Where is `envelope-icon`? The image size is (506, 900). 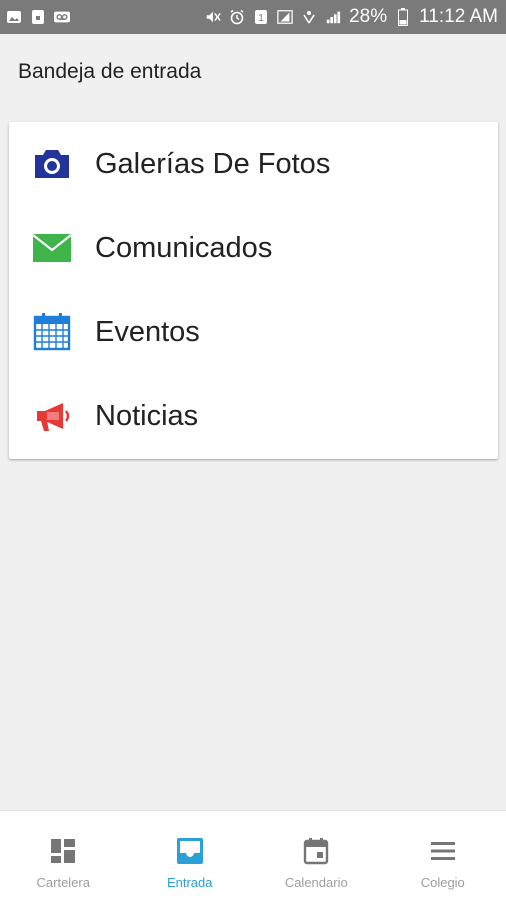 envelope-icon is located at coordinates (52, 248).